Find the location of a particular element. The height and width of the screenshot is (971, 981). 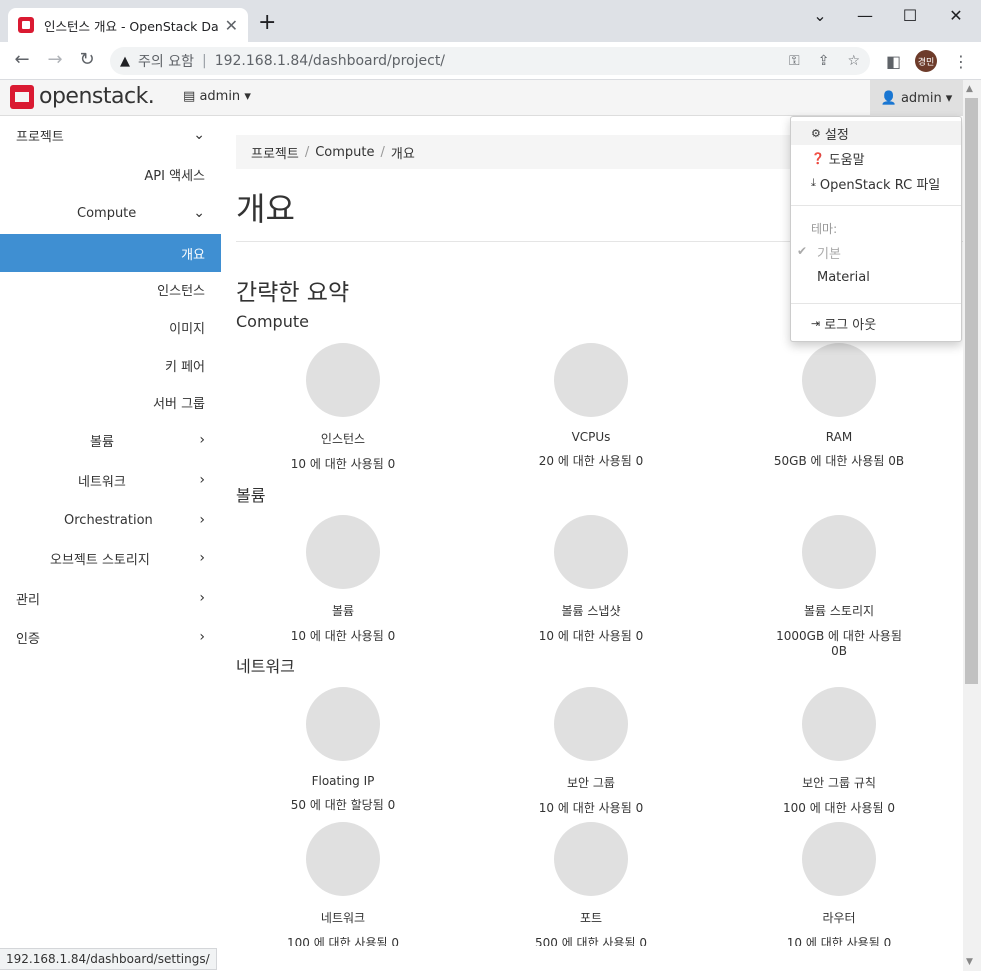

sidebar-item-compute: Compute ⌄ is located at coordinates (110, 213).